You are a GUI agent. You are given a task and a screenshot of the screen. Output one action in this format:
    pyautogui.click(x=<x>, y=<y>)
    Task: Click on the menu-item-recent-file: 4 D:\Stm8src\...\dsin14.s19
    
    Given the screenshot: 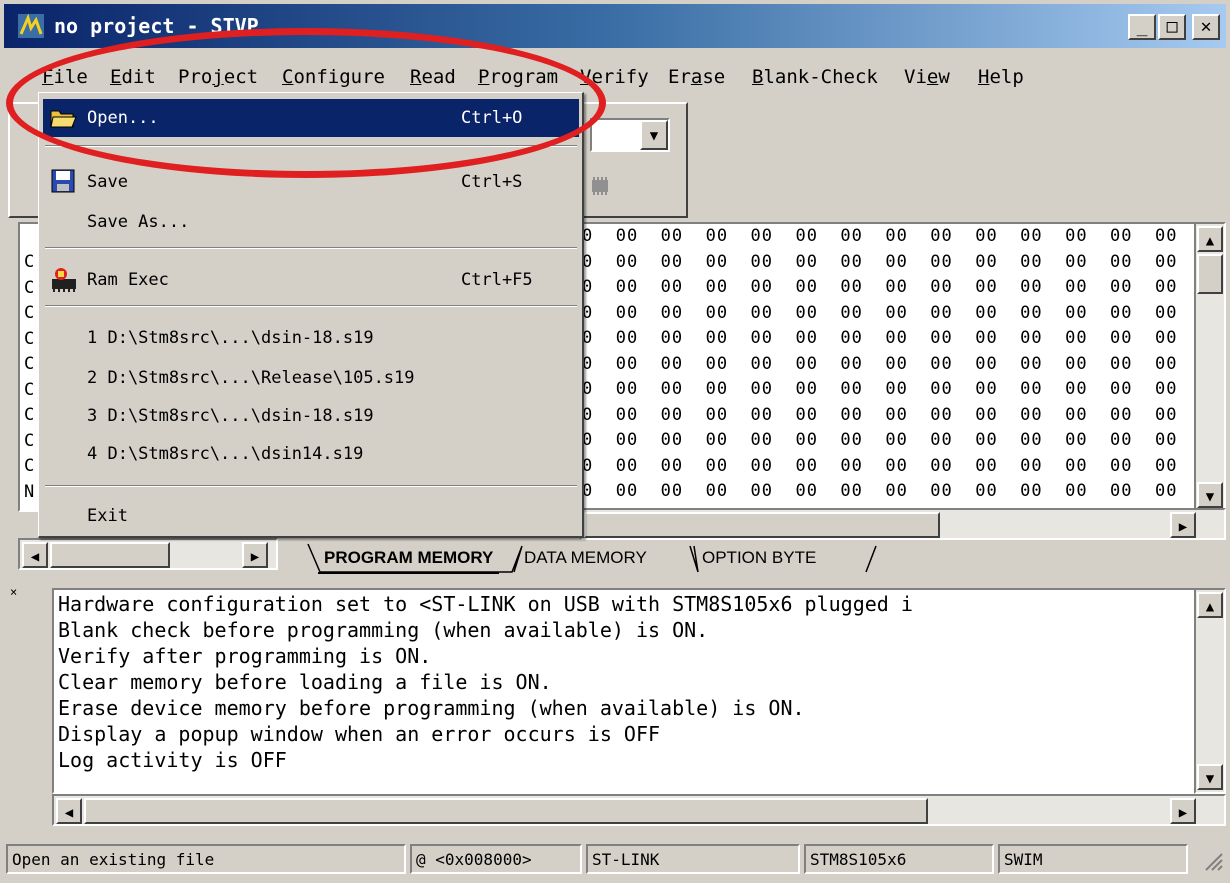 What is the action you would take?
    pyautogui.click(x=311, y=454)
    